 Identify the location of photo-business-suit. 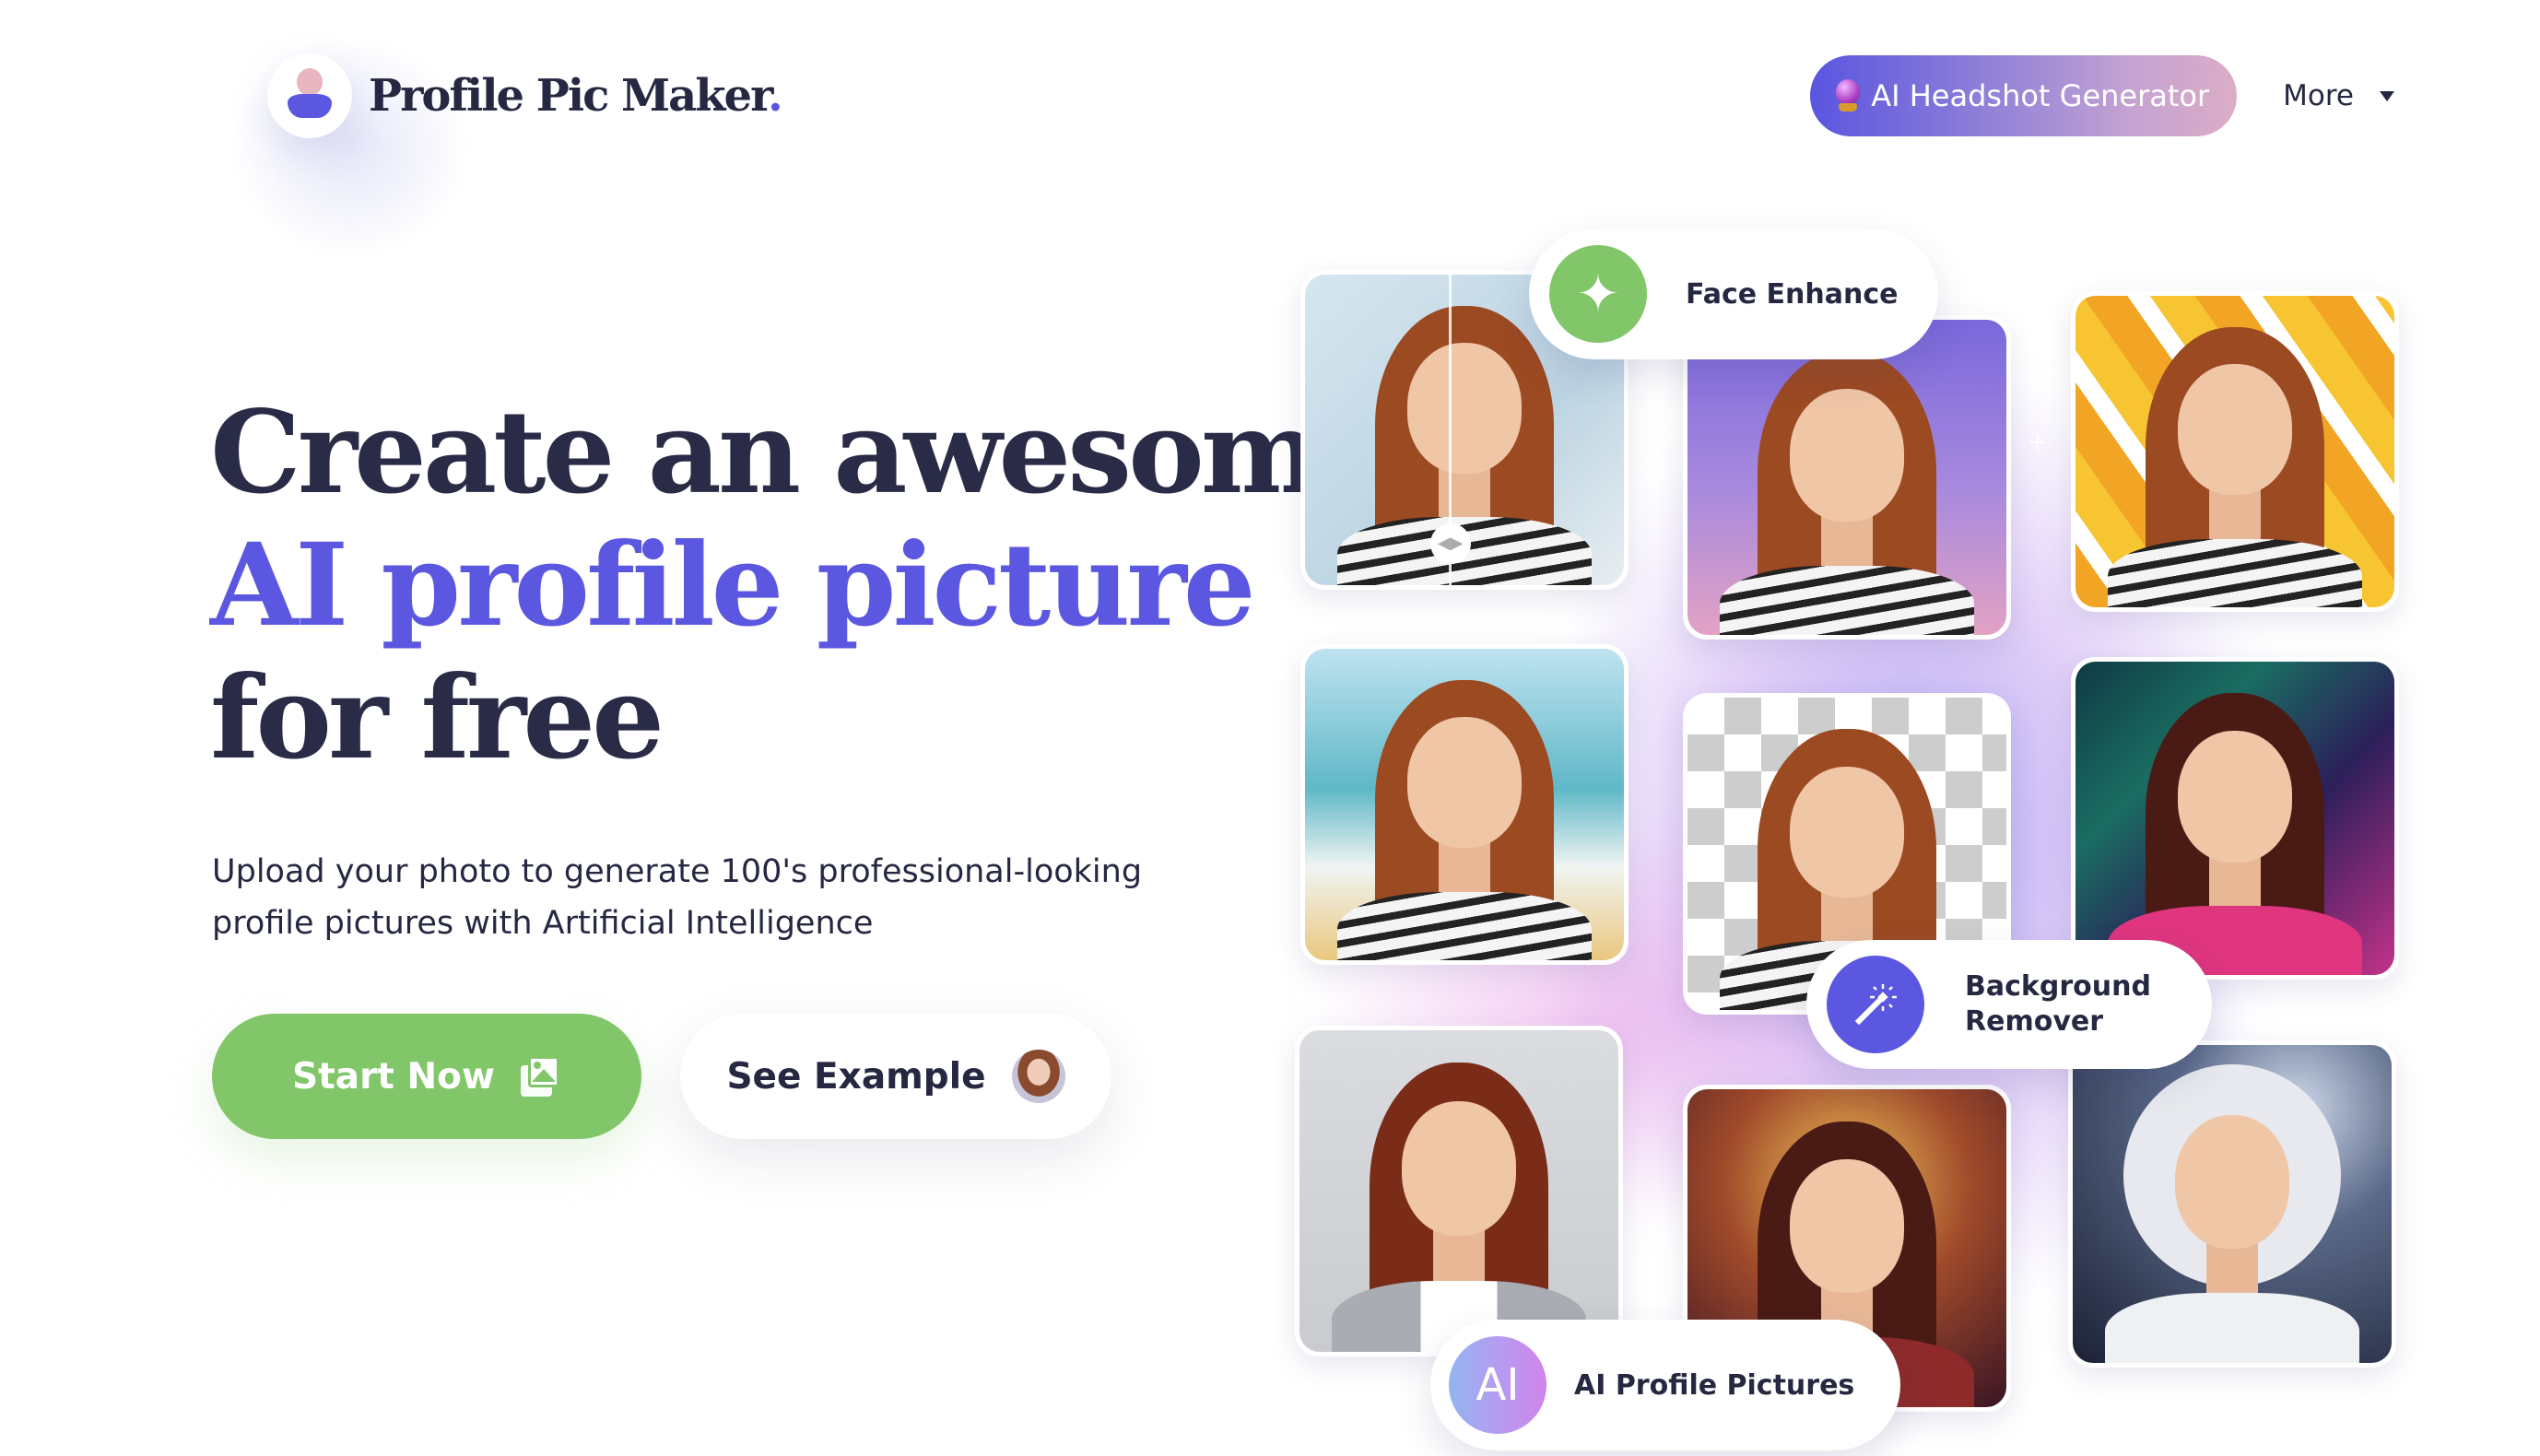
(1458, 1191).